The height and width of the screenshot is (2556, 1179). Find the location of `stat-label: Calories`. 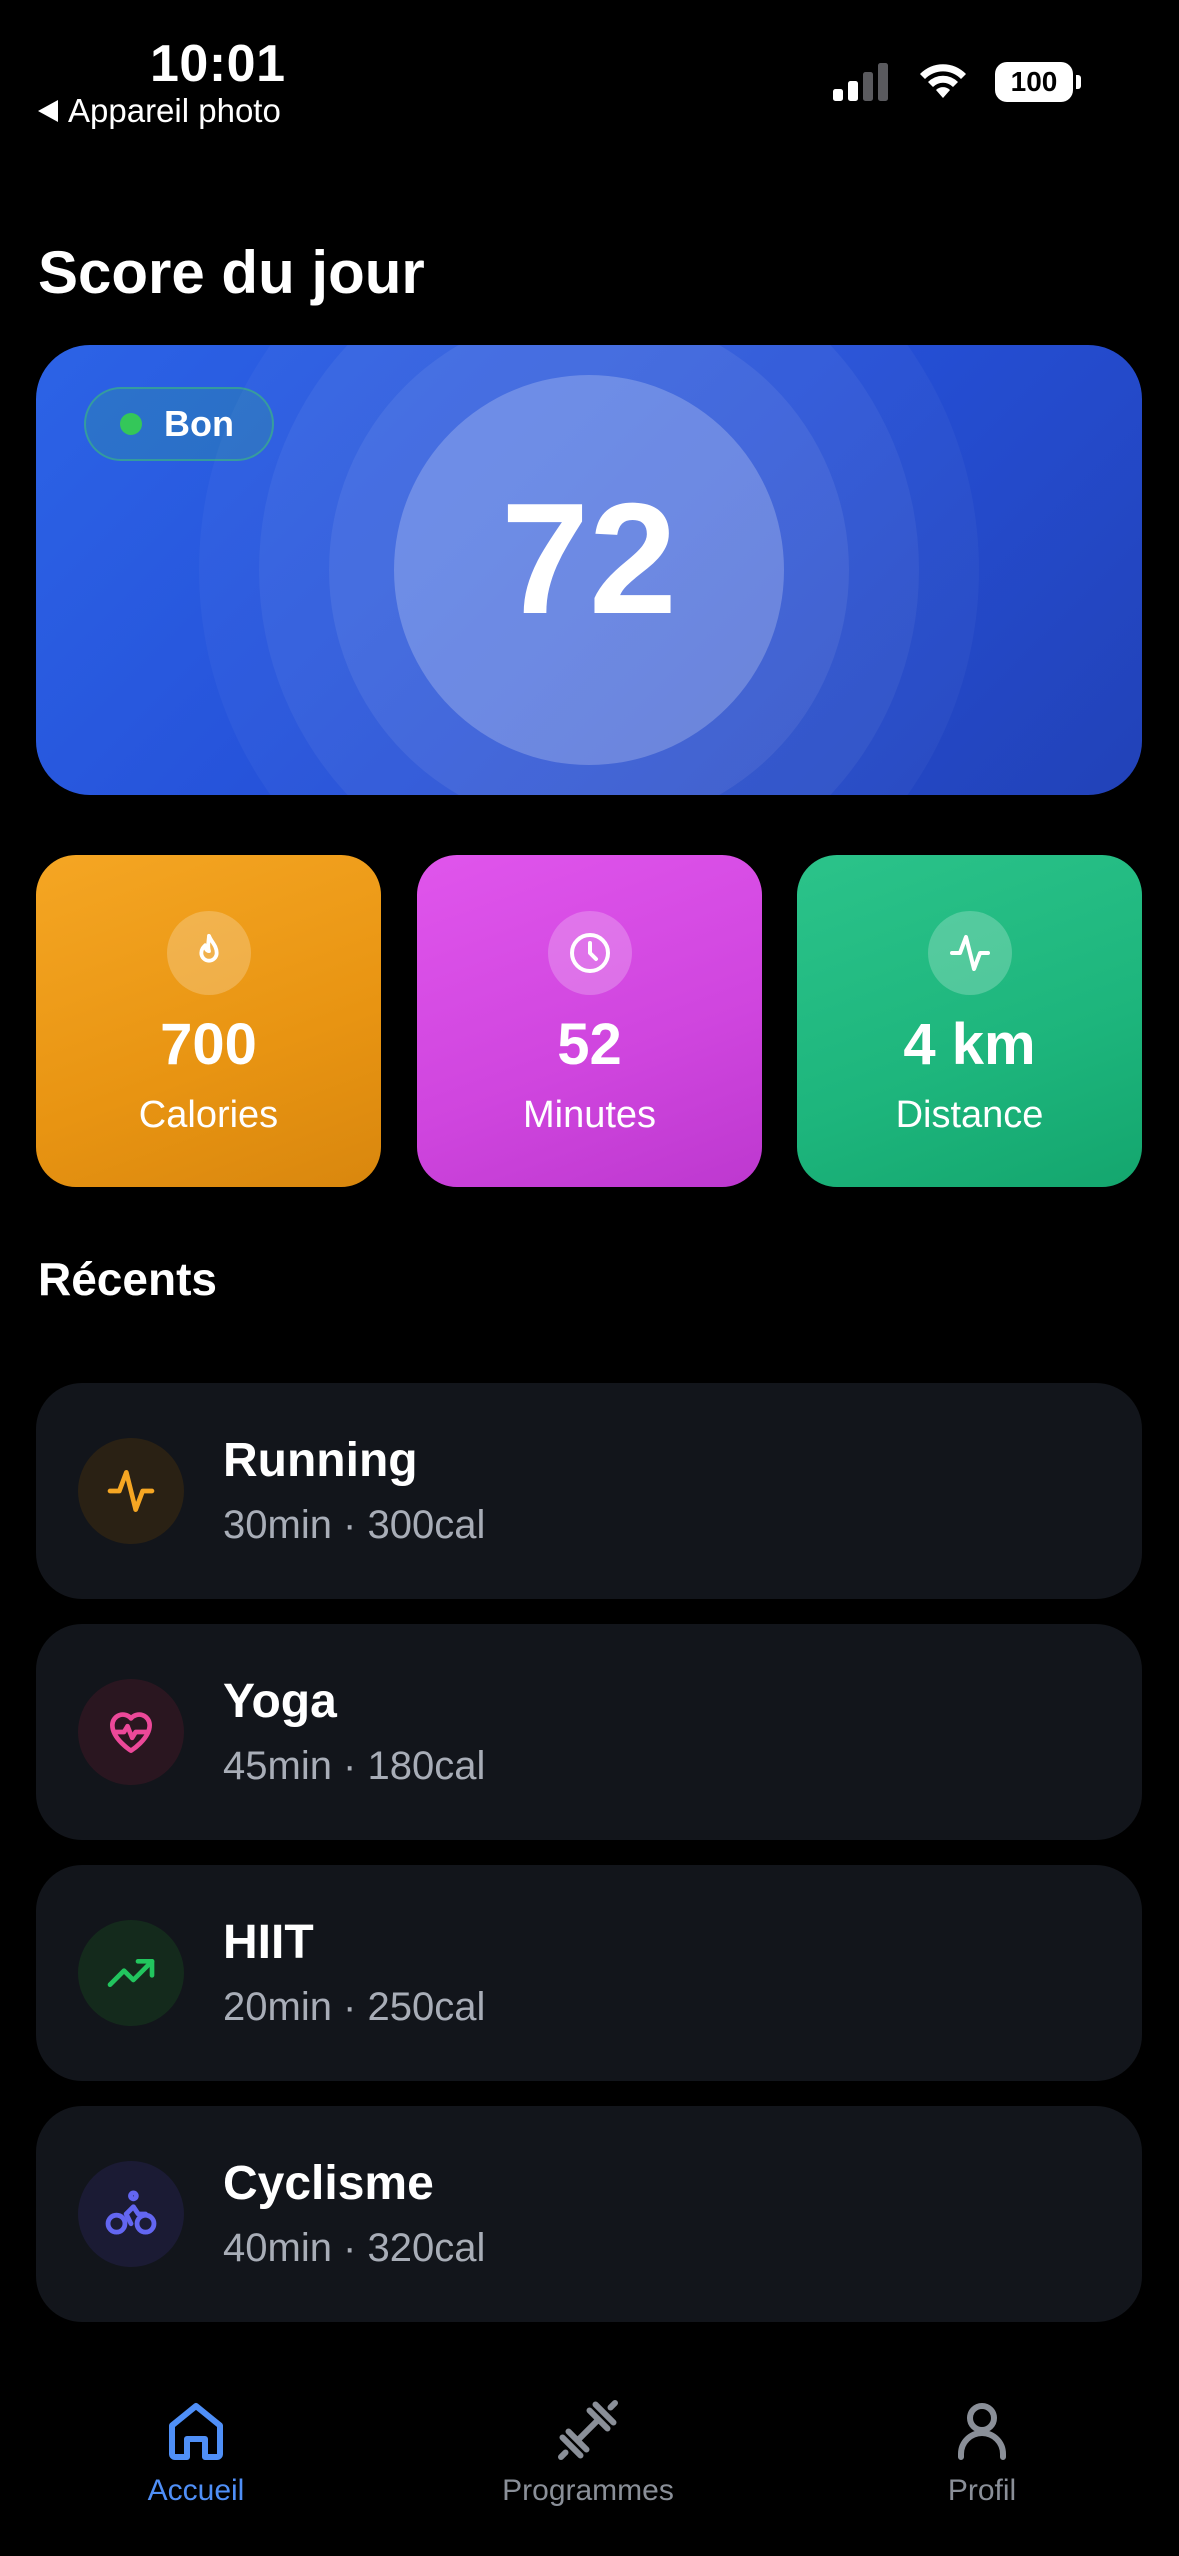

stat-label: Calories is located at coordinates (208, 1115).